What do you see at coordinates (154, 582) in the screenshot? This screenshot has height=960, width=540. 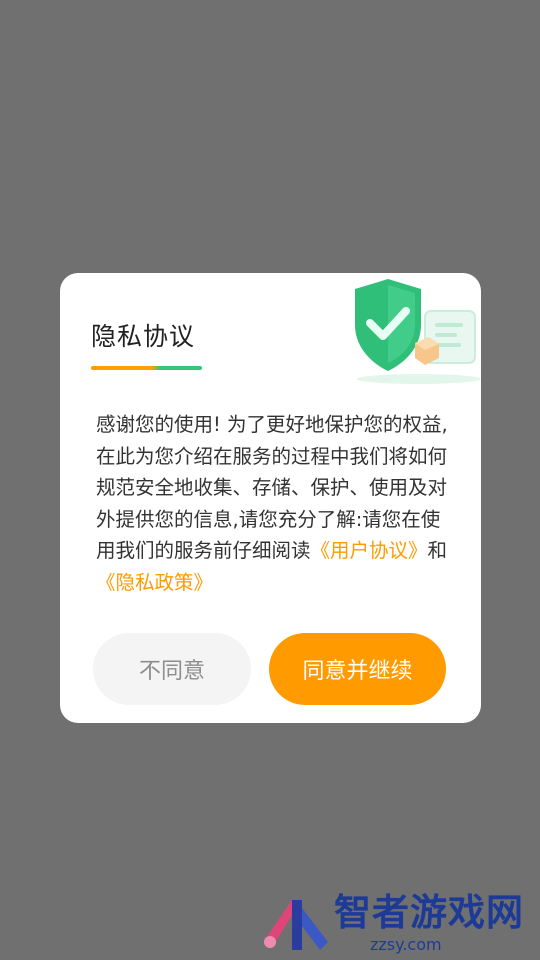 I see `privacy-policy-link: 《隐私政策》` at bounding box center [154, 582].